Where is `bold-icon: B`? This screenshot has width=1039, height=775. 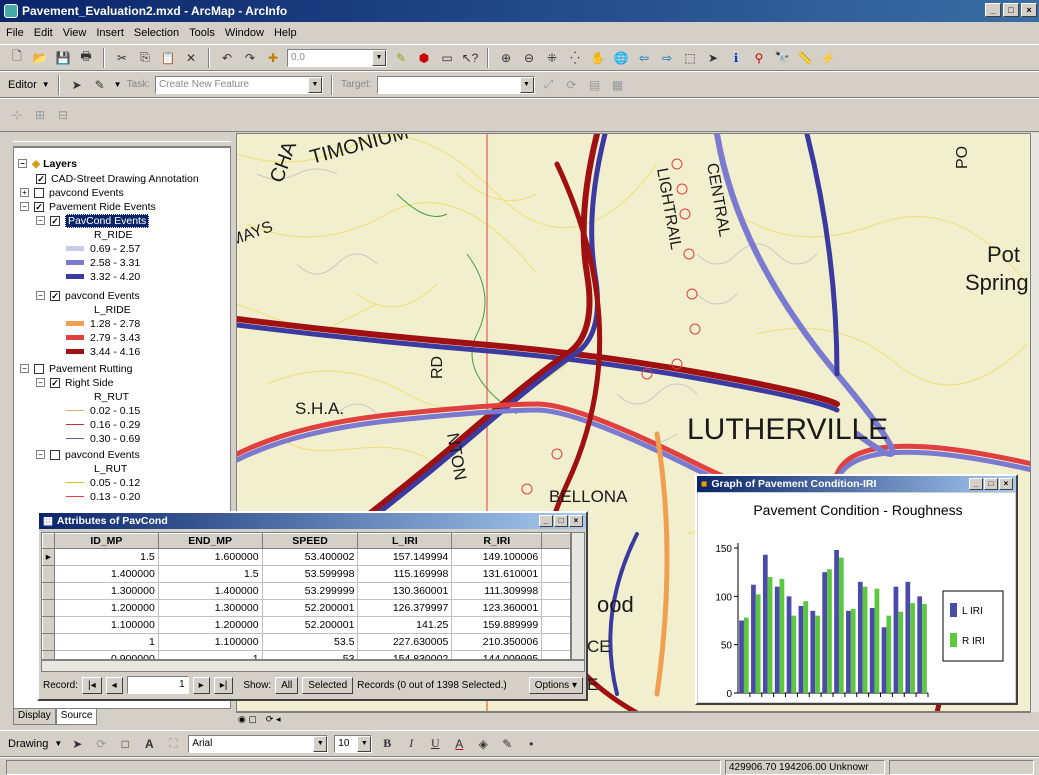
bold-icon: B is located at coordinates (387, 744).